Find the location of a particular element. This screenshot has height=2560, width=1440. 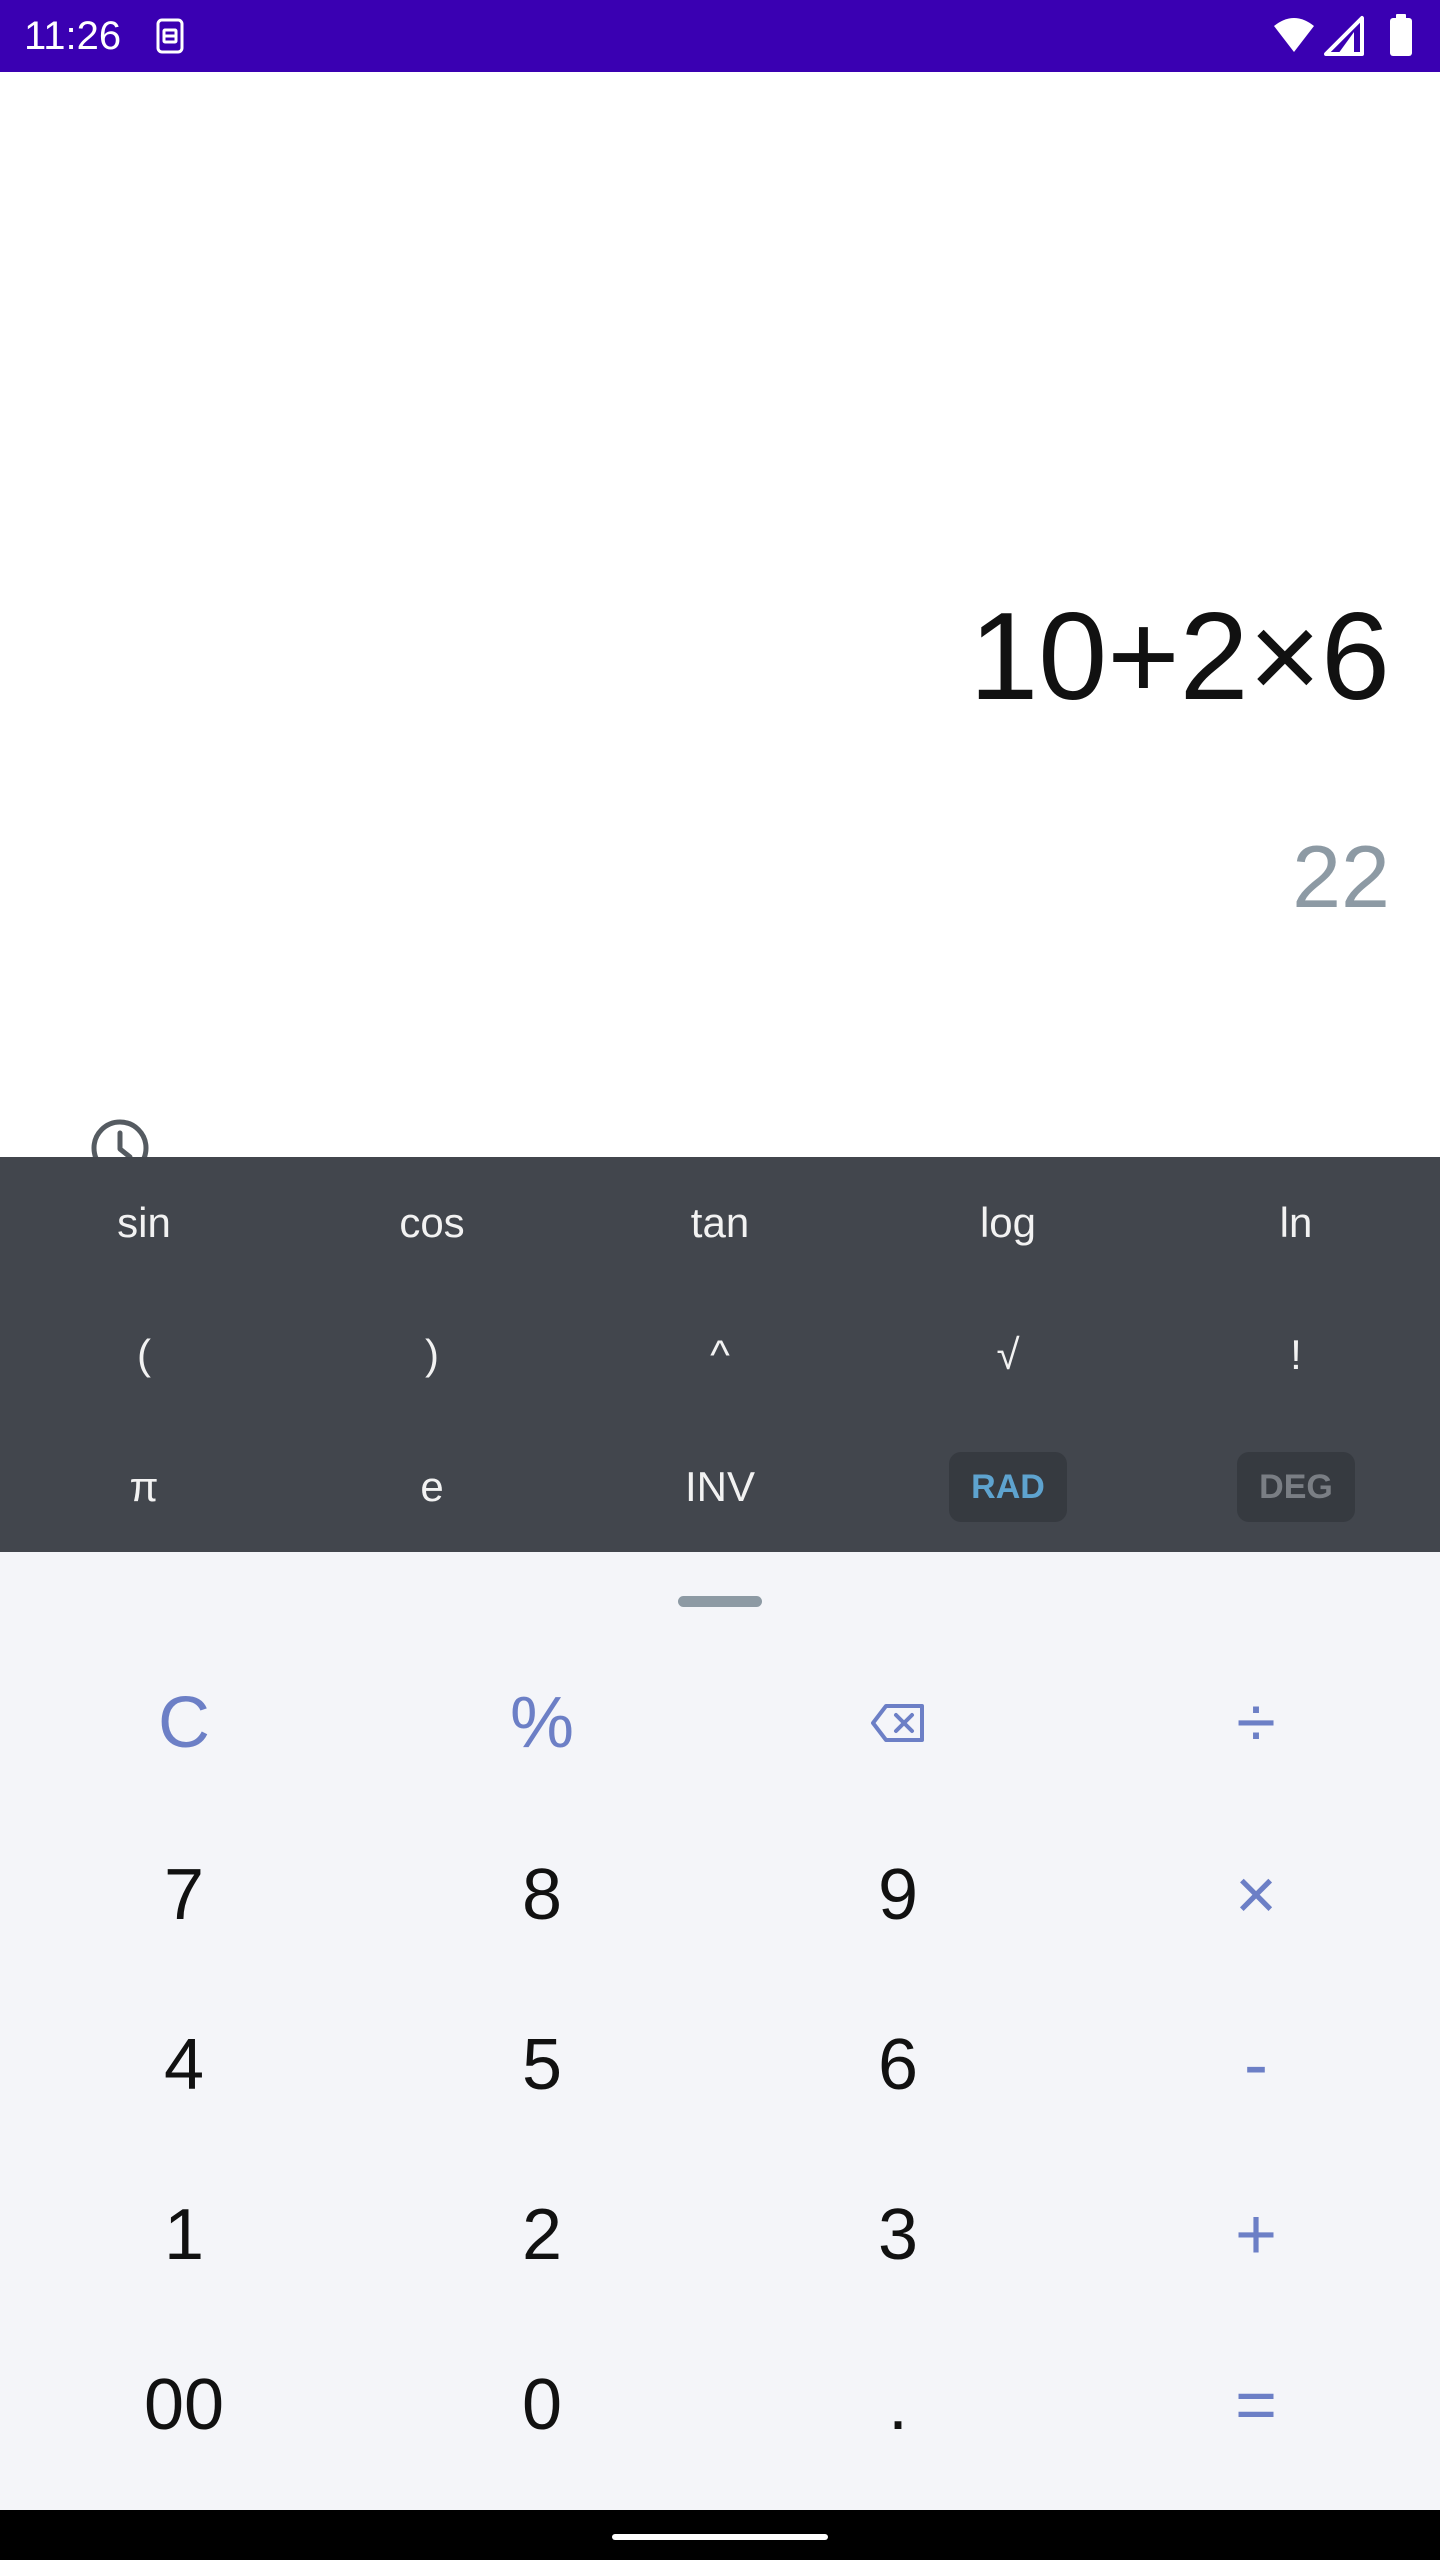

sqrt-button: √ is located at coordinates (1008, 1355).